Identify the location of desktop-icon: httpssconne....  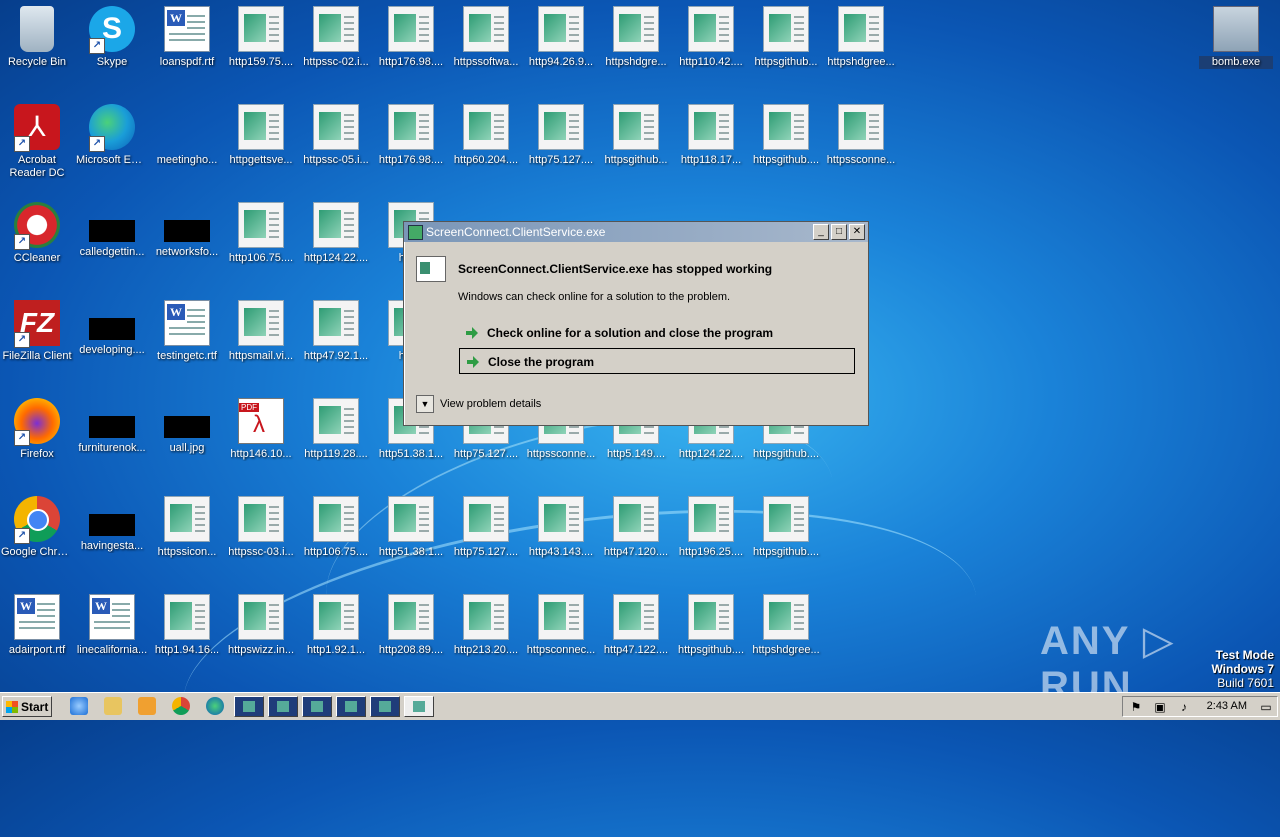
(861, 143).